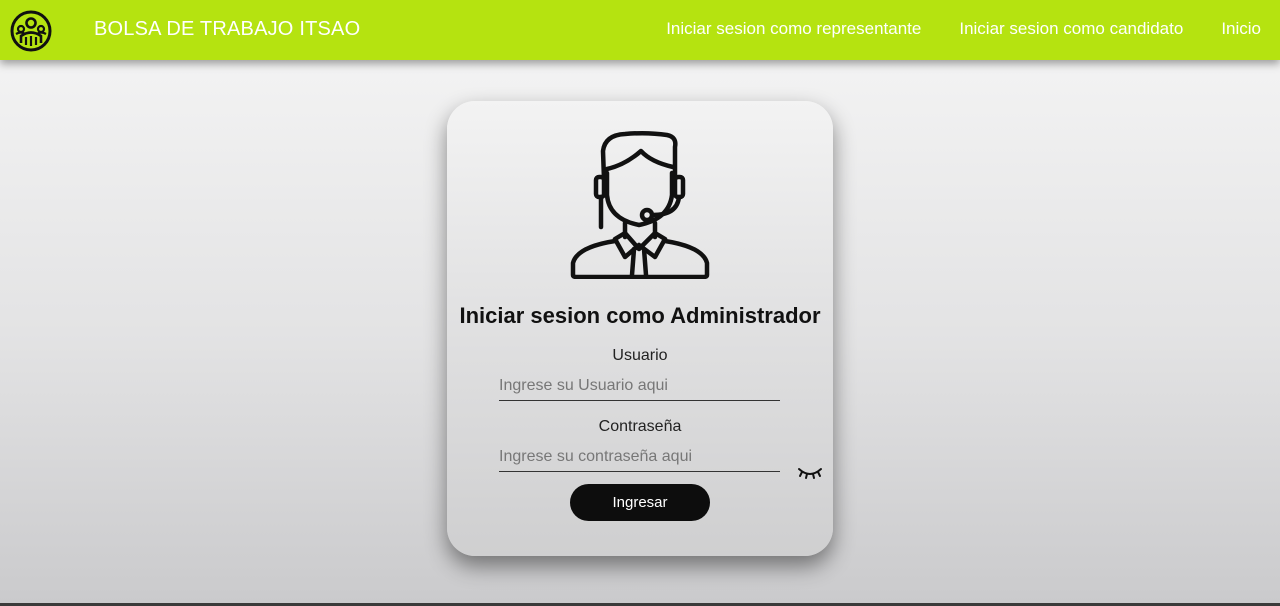  I want to click on username-label: Usuario, so click(640, 355).